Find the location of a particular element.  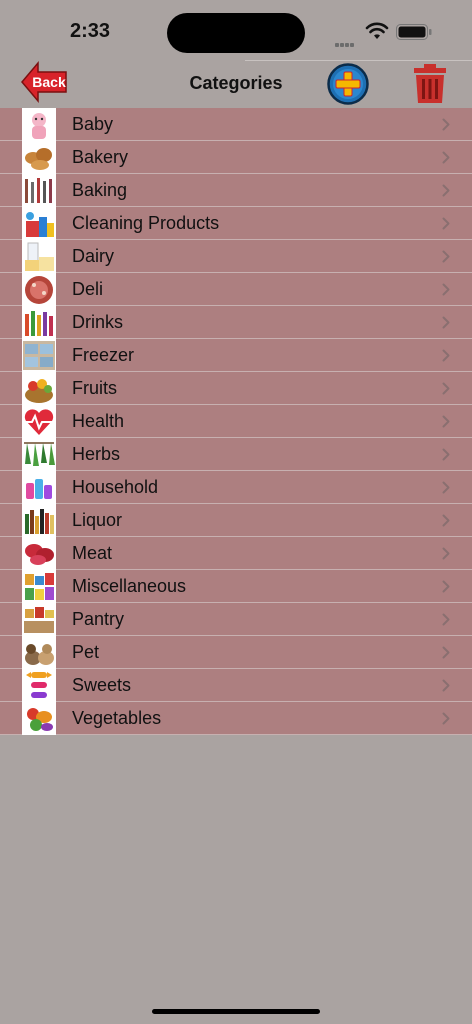

category-row: Meat is located at coordinates (236, 553).